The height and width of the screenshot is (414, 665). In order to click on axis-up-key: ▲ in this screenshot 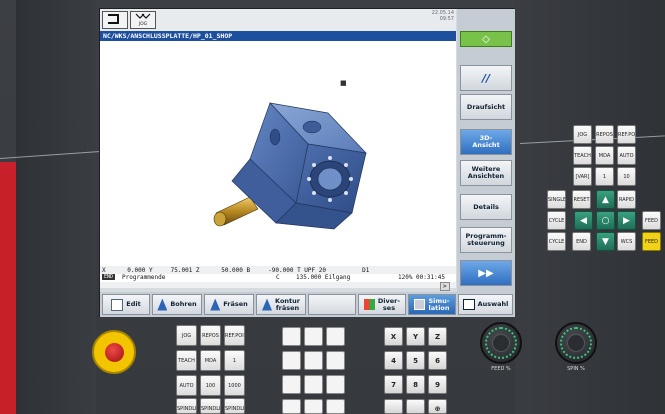, I will do `click(605, 199)`.